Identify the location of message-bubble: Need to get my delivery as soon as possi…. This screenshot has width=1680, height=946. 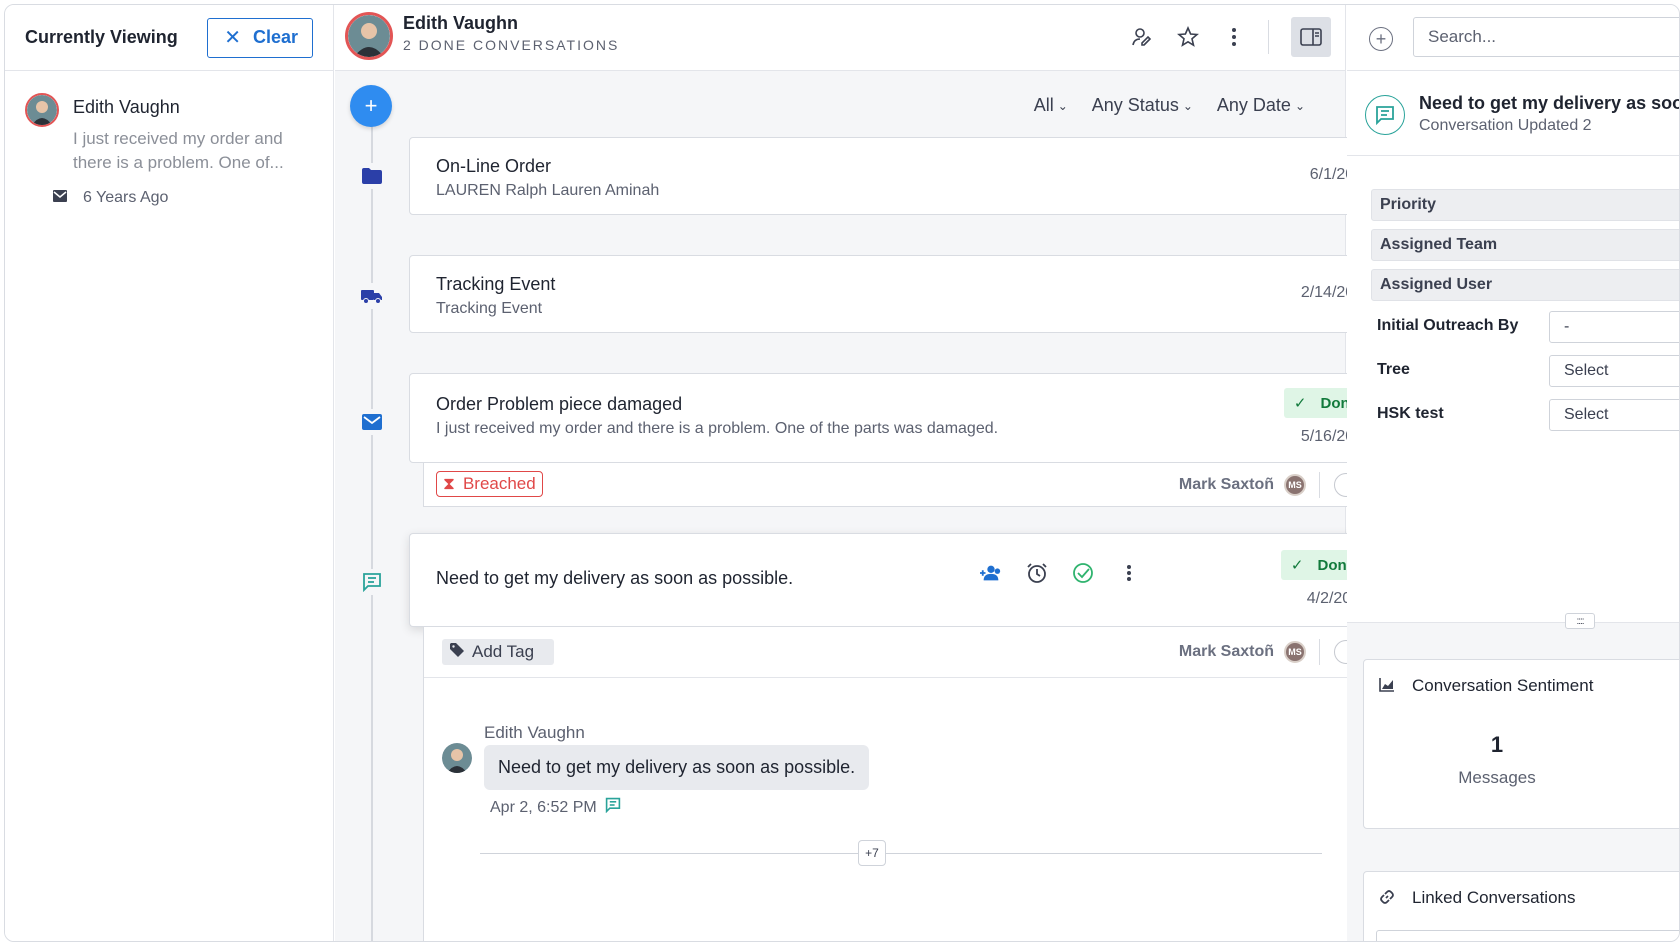
(677, 767).